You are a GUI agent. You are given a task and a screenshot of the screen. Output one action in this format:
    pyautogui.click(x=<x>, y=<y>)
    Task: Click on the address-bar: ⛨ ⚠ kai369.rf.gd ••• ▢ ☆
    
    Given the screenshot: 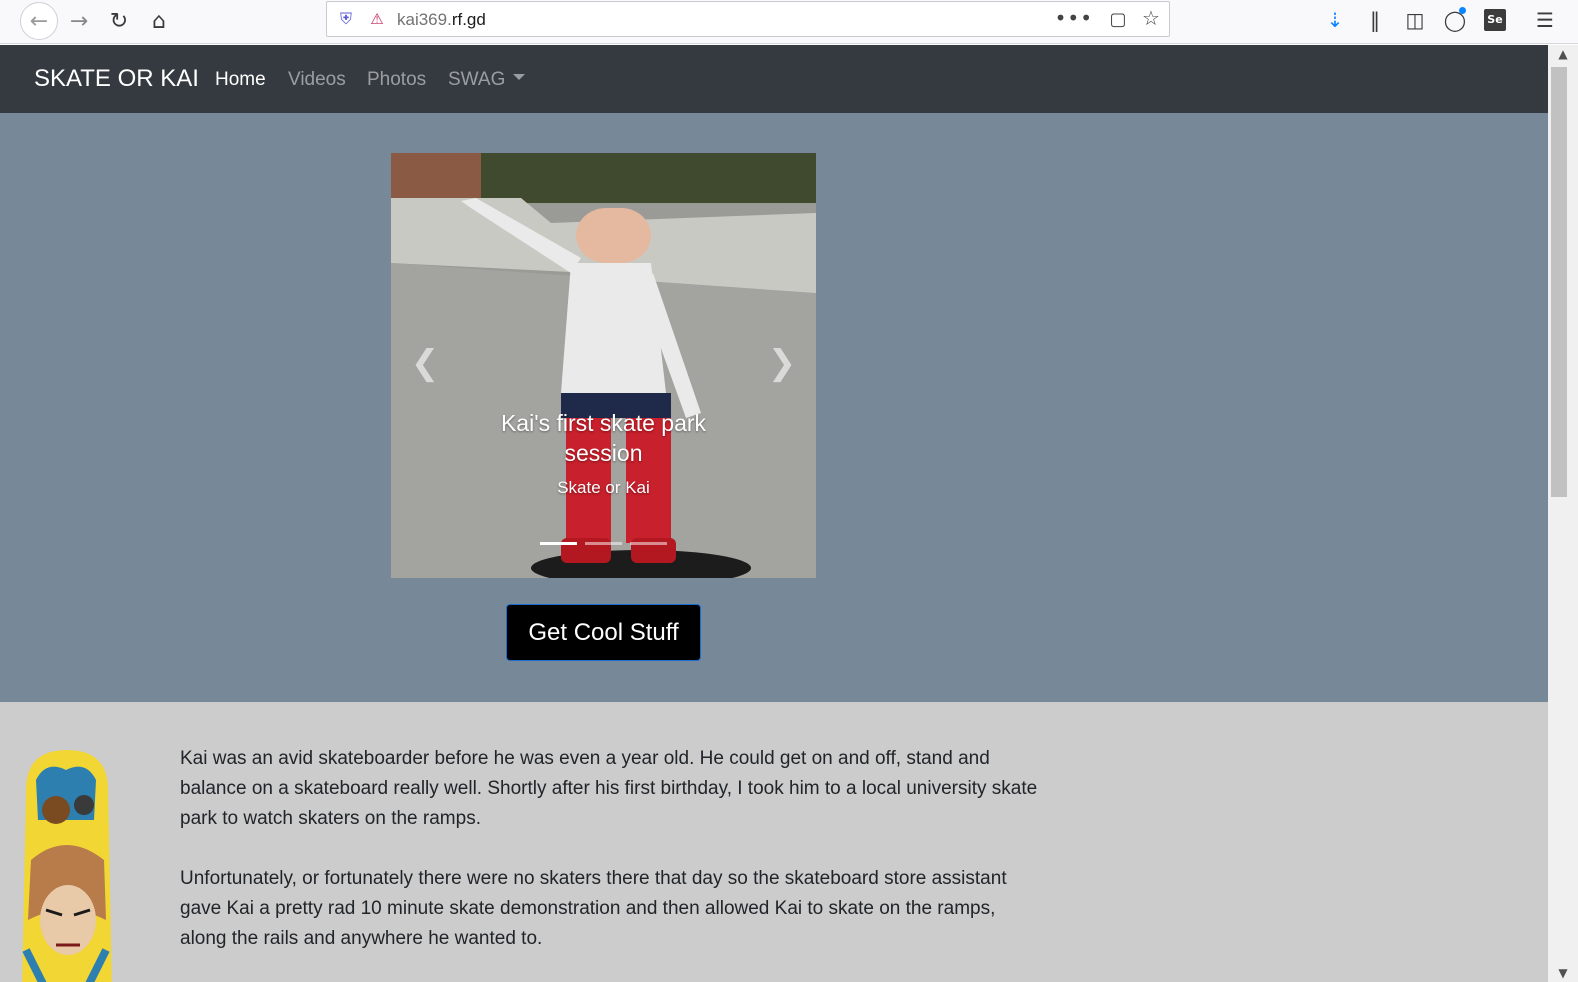 What is the action you would take?
    pyautogui.click(x=748, y=19)
    